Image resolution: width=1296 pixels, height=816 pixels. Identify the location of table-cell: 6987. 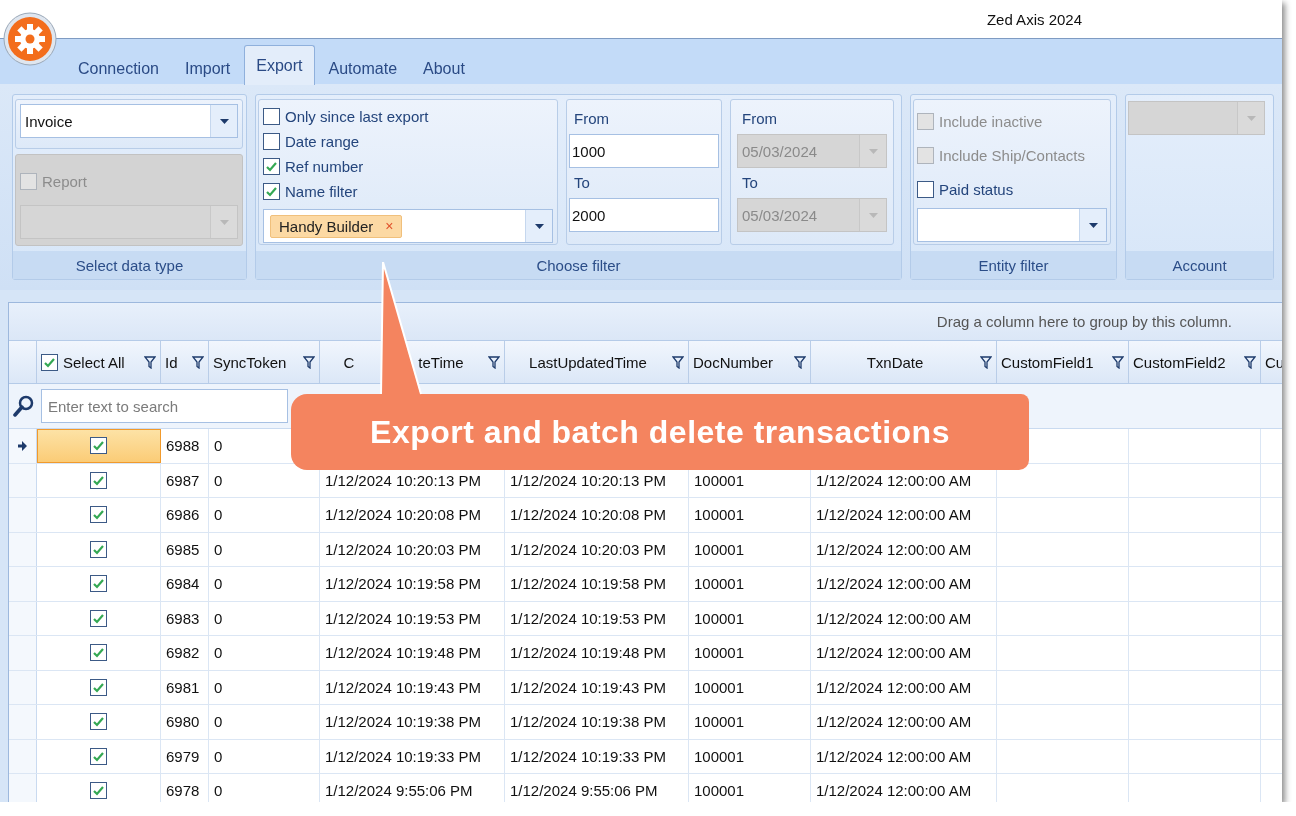
(183, 480).